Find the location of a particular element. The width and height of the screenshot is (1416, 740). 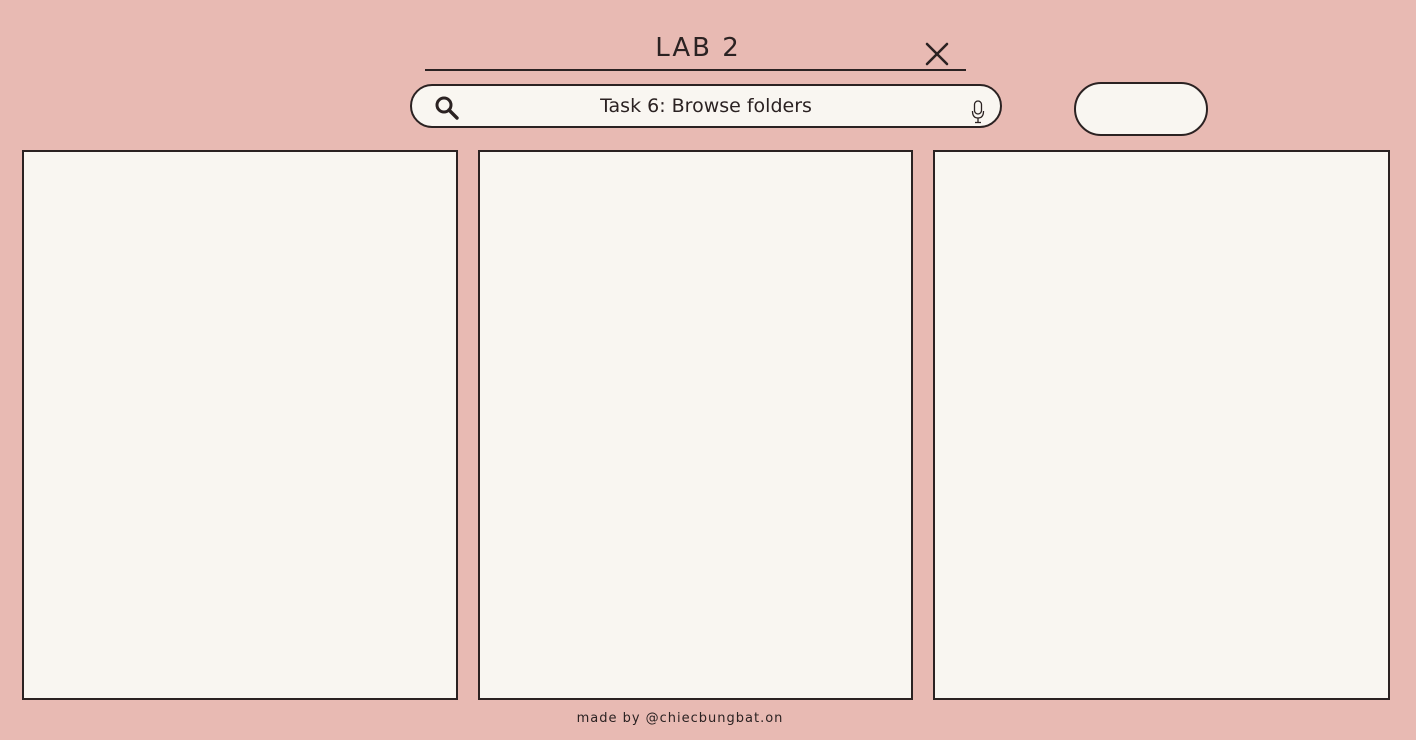

close-icon is located at coordinates (937, 54).